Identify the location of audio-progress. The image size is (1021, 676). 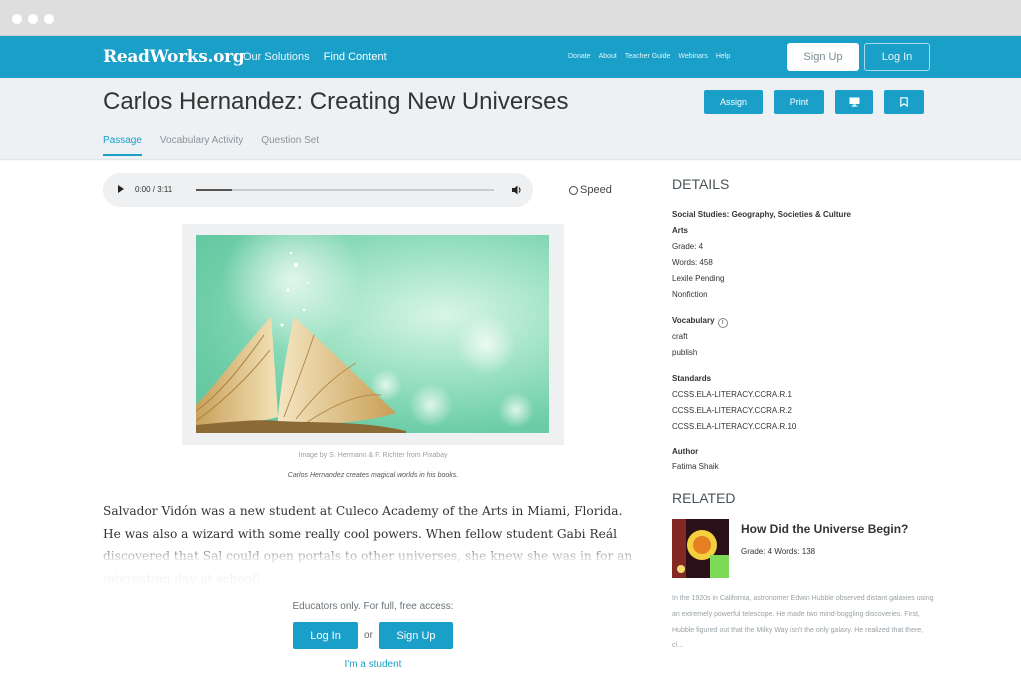
(214, 190).